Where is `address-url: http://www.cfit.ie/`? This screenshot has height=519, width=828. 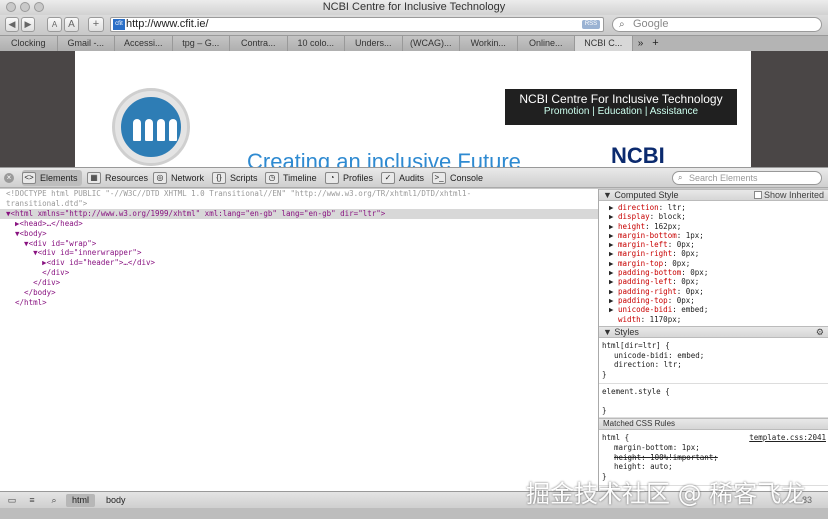
address-url: http://www.cfit.ie/ is located at coordinates (167, 24).